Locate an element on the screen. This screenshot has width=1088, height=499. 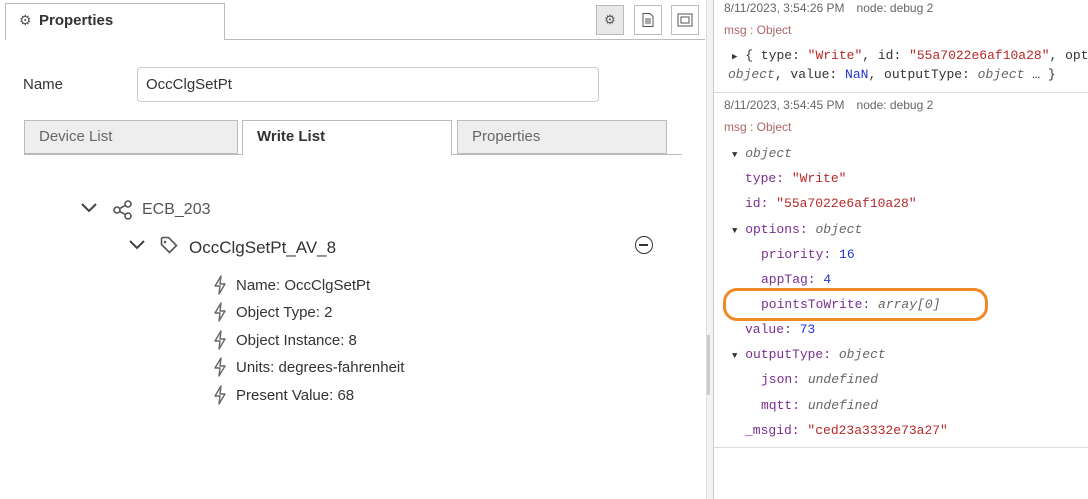
property-text: Units: degrees-fahrenheit is located at coordinates (320, 367).